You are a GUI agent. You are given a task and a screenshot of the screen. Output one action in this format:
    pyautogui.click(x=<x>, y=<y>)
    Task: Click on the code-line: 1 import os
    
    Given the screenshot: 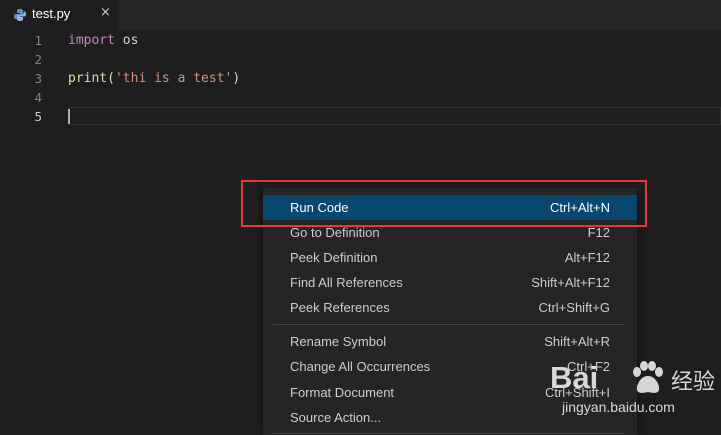 What is the action you would take?
    pyautogui.click(x=360, y=40)
    